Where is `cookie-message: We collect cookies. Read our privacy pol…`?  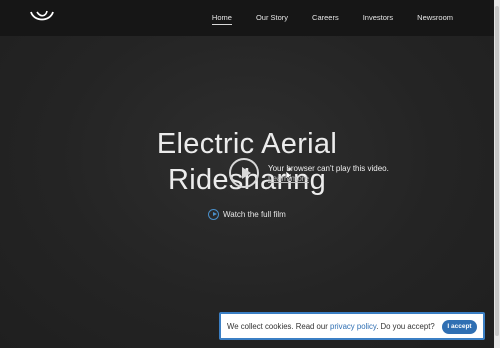 cookie-message: We collect cookies. Read our privacy pol… is located at coordinates (331, 326).